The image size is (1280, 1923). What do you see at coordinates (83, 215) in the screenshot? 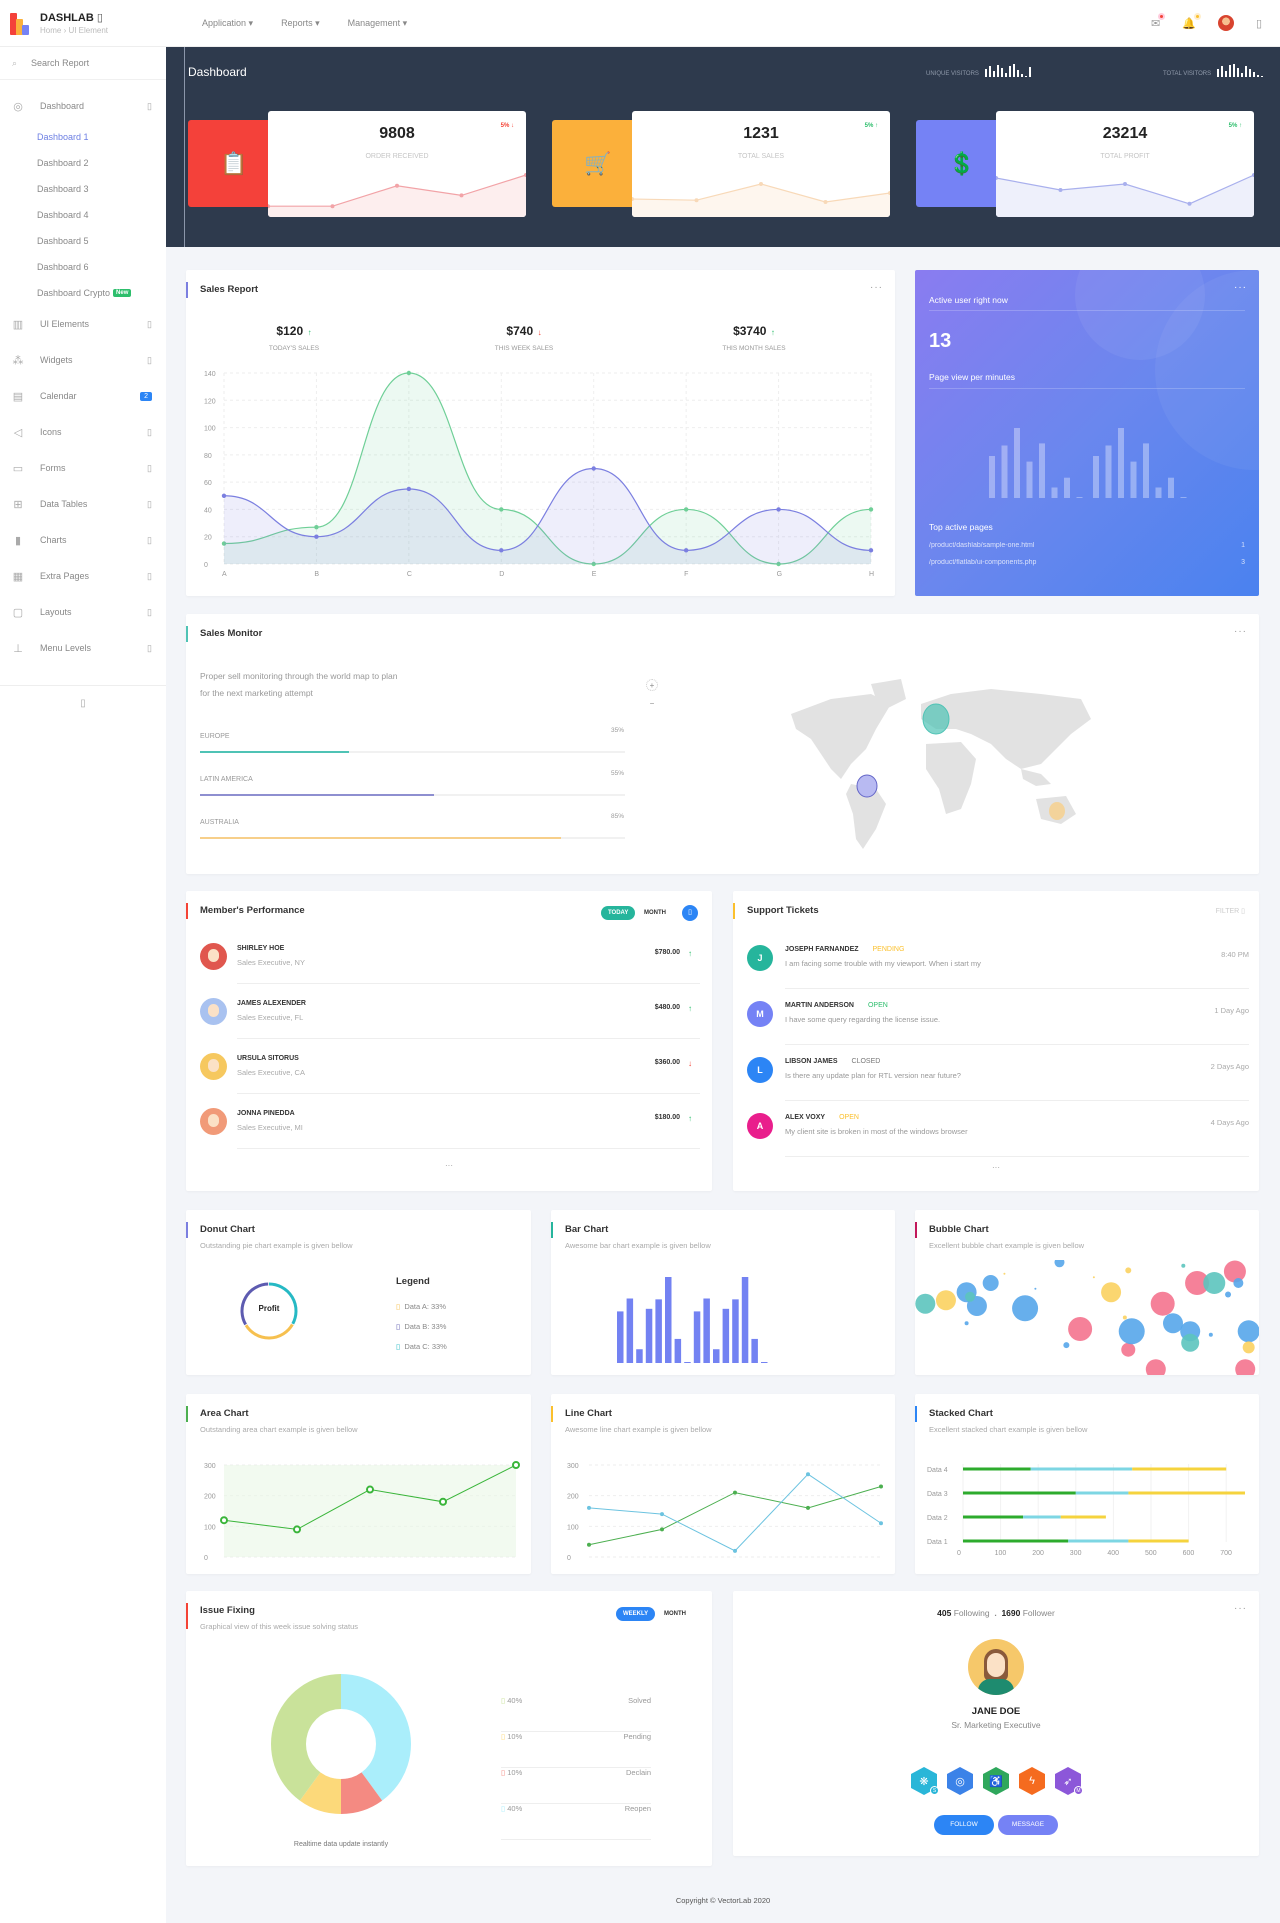
I see `sidebar-sub-dashboard-4: Dashboard 4` at bounding box center [83, 215].